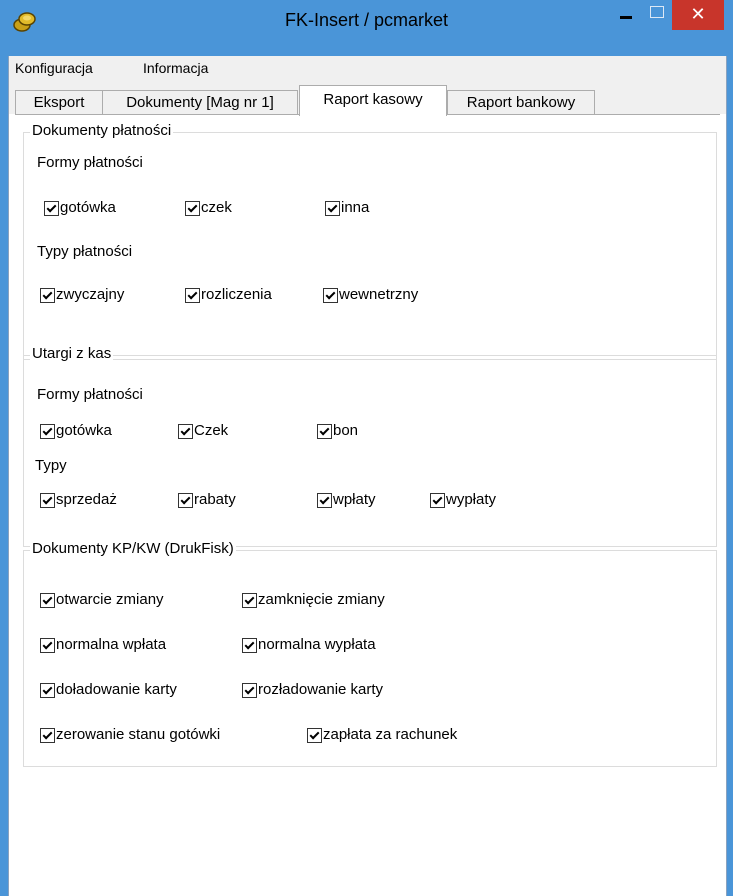  What do you see at coordinates (72, 353) in the screenshot?
I see `group-title: Utargi z kas` at bounding box center [72, 353].